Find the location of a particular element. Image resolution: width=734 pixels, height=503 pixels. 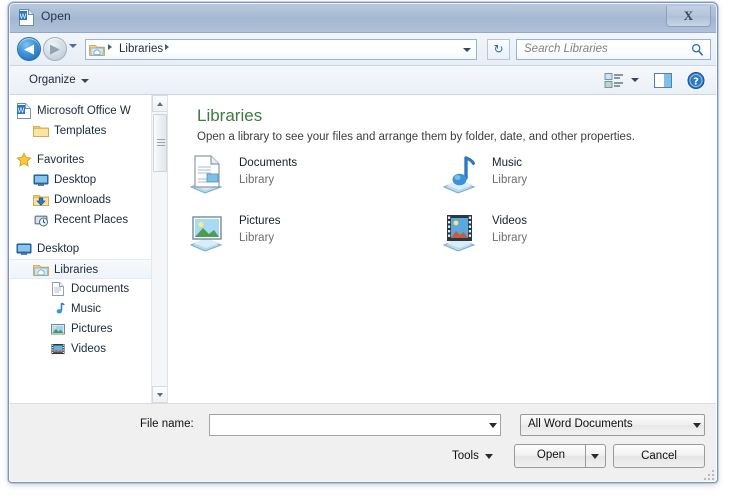

sidebar-item-music: Music is located at coordinates (81, 309).